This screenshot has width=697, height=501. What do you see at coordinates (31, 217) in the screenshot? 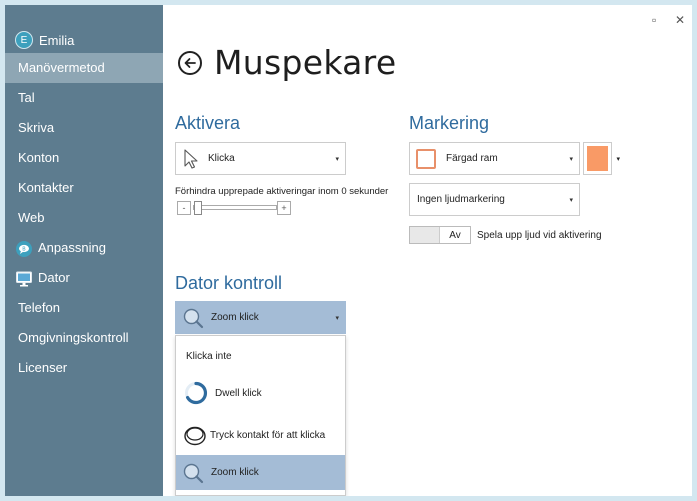
I see `sidebar-item-label: Web` at bounding box center [31, 217].